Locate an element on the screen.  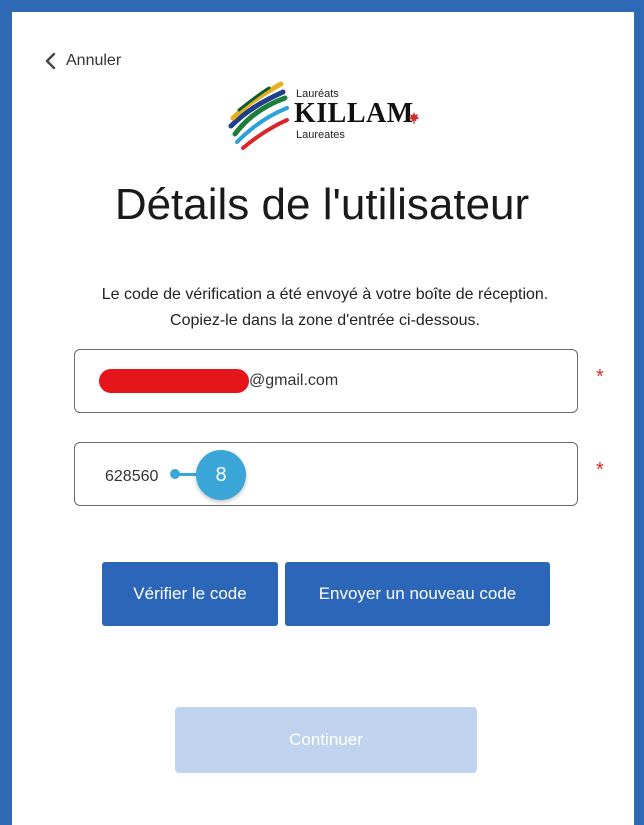
logo-text-killam: KILLAM is located at coordinates (354, 113).